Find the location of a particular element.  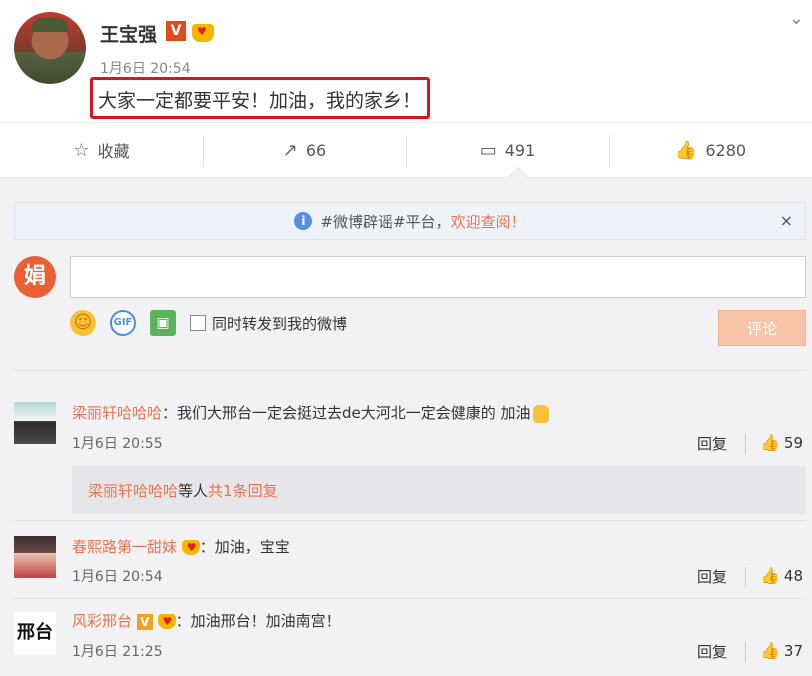

favorite-button: ☆ 收藏 is located at coordinates (101, 150).